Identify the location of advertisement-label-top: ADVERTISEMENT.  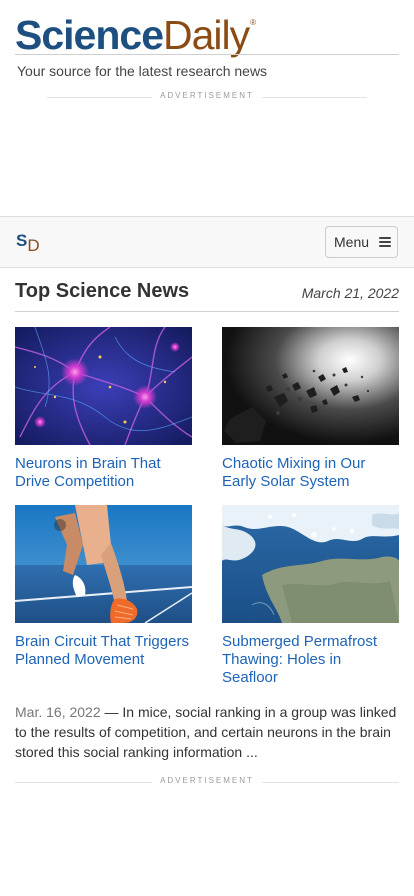
(207, 97).